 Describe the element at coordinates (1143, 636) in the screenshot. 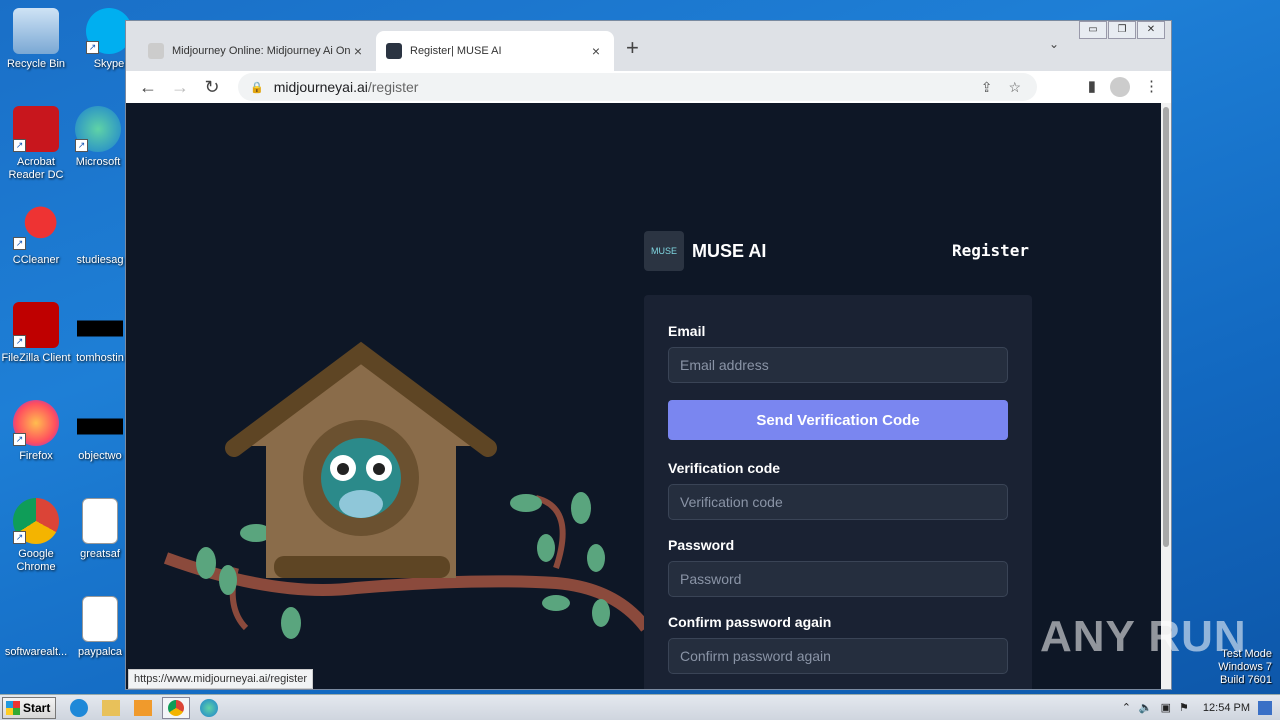

I see `anyrun-watermark-logo: ANY RUN` at that location.